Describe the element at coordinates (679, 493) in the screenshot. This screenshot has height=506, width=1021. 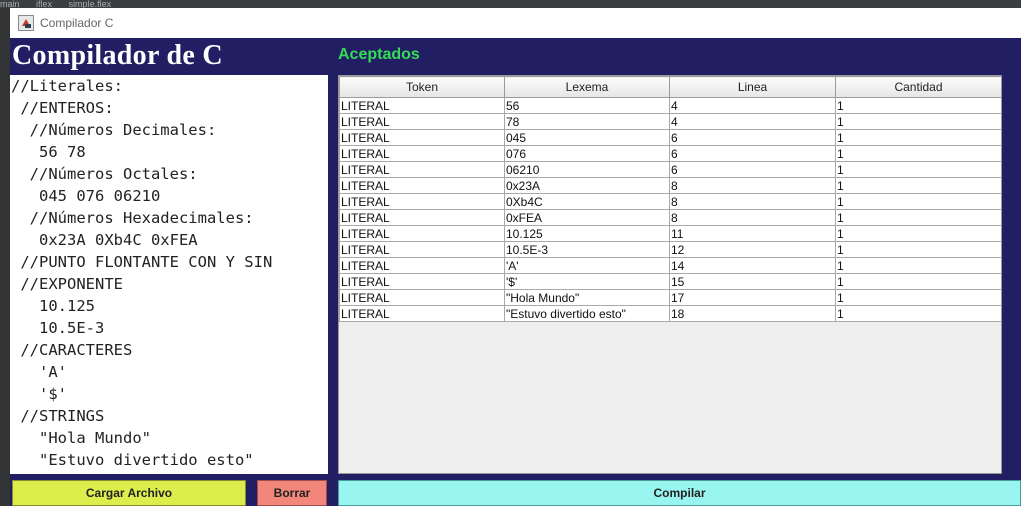
I see `compile-button: Compilar` at that location.